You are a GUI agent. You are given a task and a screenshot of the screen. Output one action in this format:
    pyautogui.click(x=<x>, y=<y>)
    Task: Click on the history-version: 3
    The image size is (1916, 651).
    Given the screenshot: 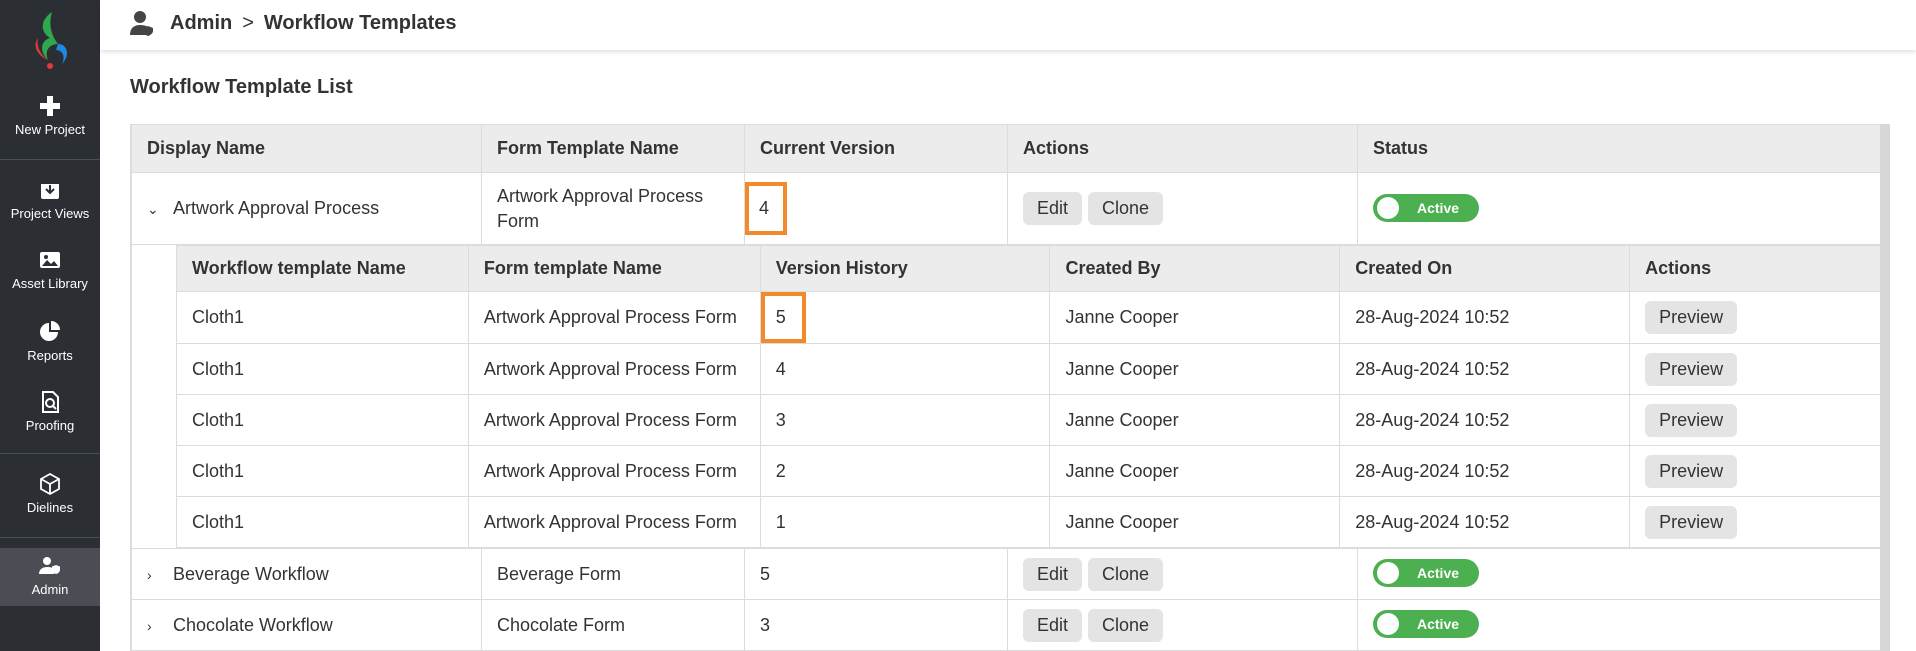 What is the action you would take?
    pyautogui.click(x=905, y=420)
    